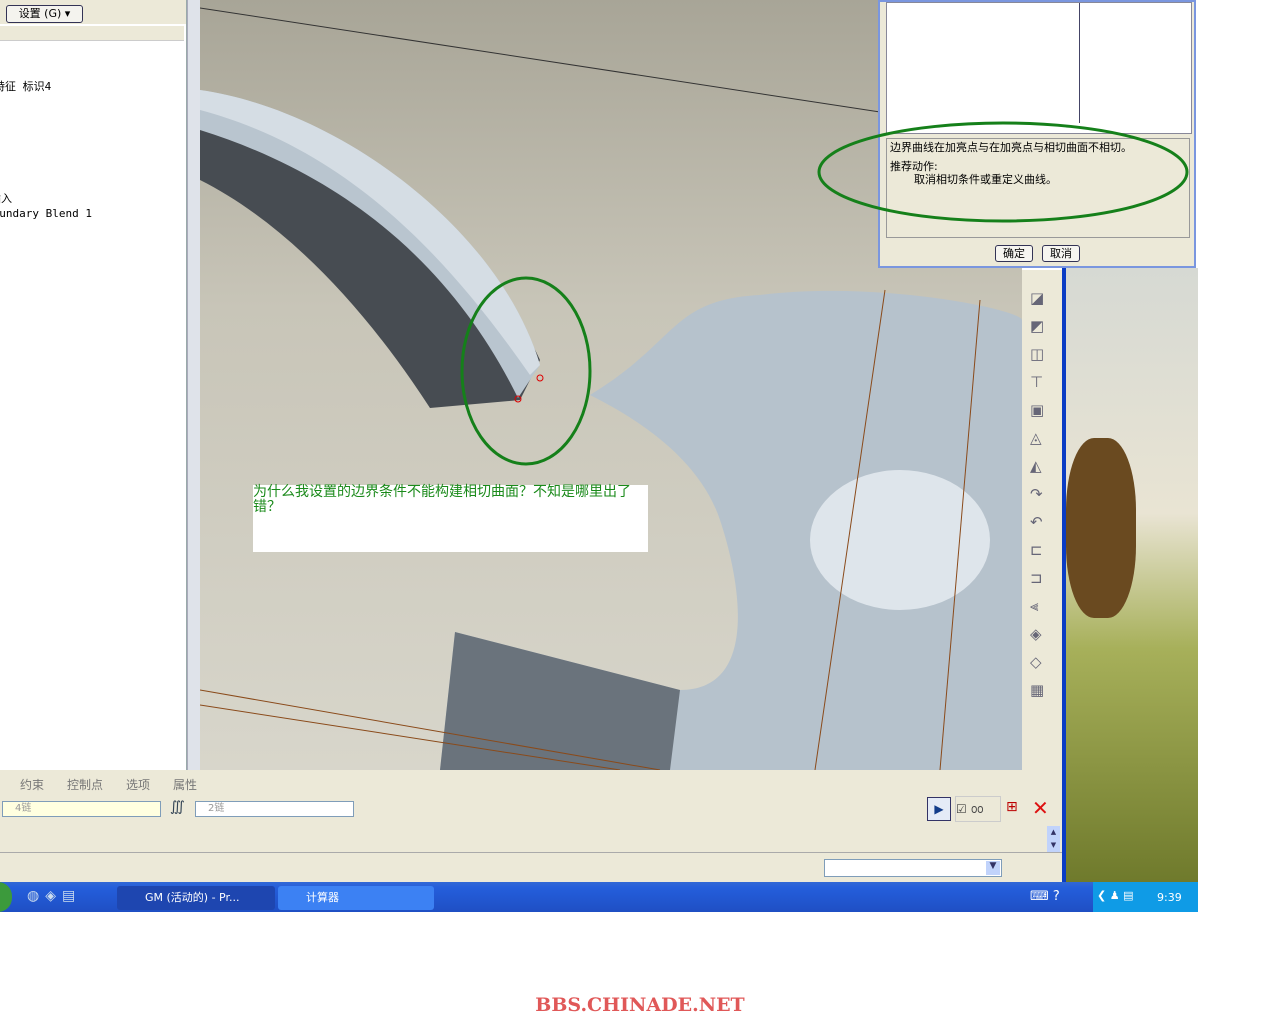 The width and height of the screenshot is (1280, 1024). What do you see at coordinates (6, 198) in the screenshot?
I see `tree-item: 插入` at bounding box center [6, 198].